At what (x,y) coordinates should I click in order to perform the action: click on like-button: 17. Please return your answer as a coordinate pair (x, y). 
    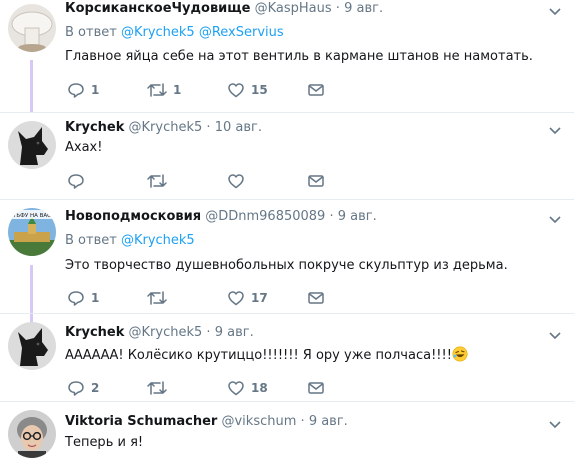
    Looking at the image, I should click on (247, 298).